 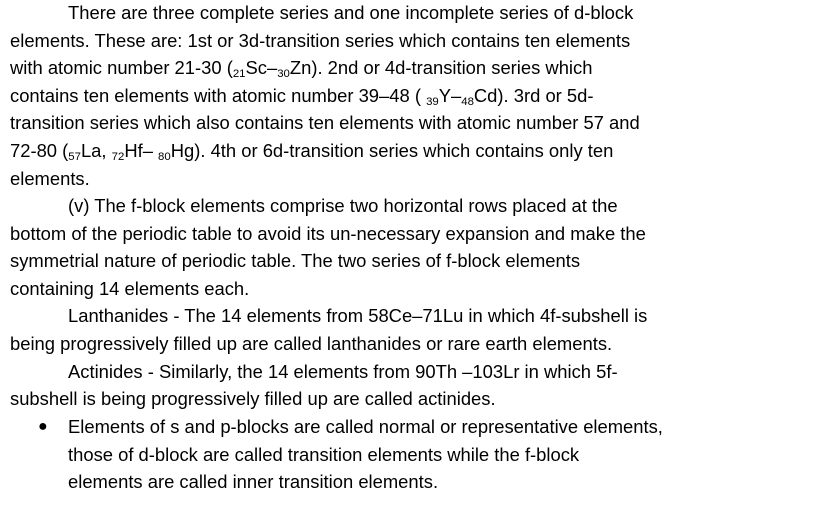 What do you see at coordinates (283, 73) in the screenshot?
I see `atomic-number-subscript: 30` at bounding box center [283, 73].